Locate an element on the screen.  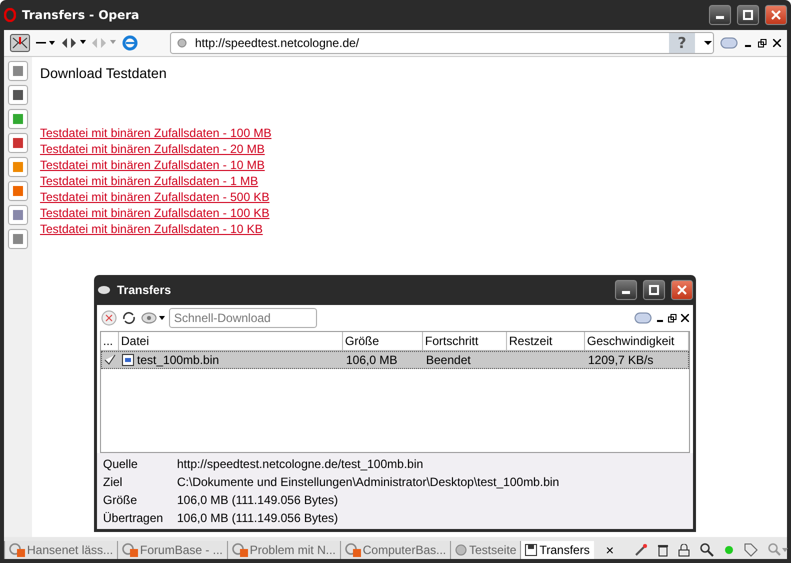
opera-logo-icon is located at coordinates (10, 15).